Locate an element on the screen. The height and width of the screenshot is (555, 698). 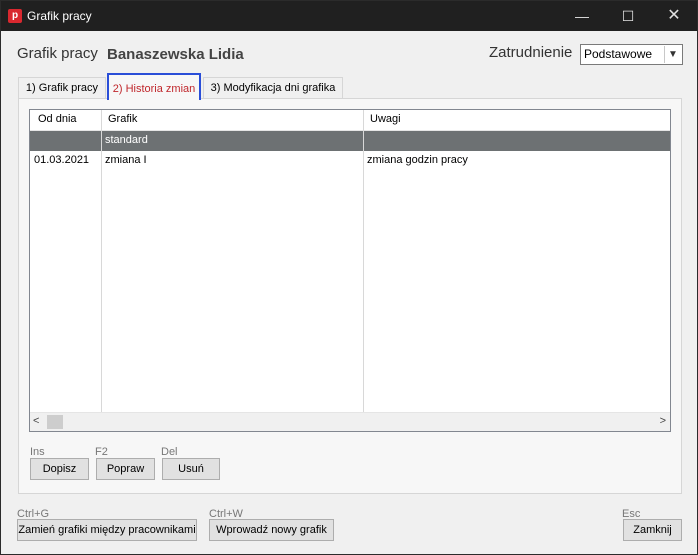
page-title: Grafik pracy is located at coordinates (57, 53).